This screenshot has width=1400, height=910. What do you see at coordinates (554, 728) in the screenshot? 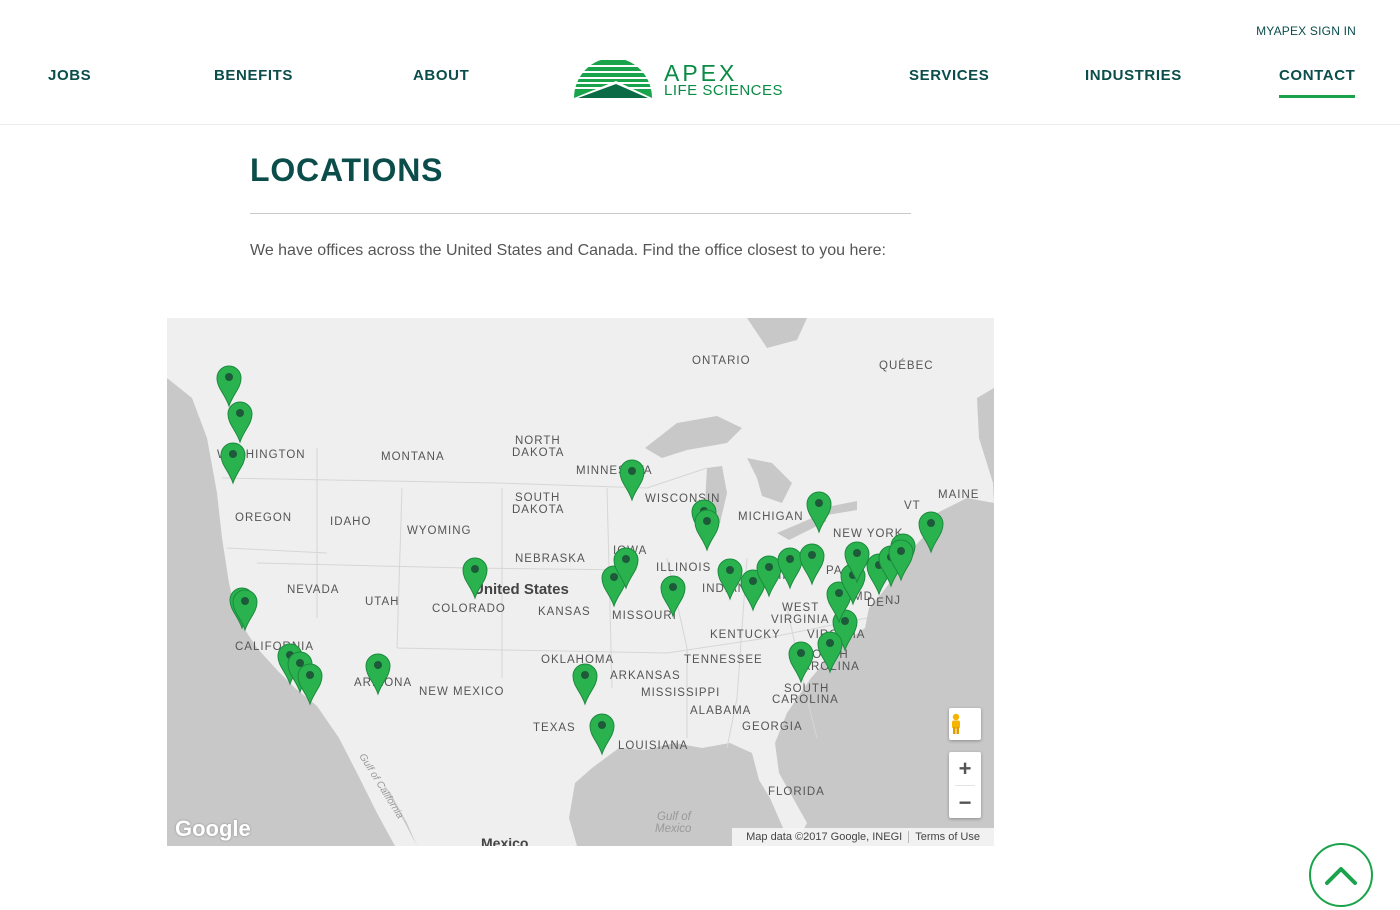
I see `map-label: TEXAS` at bounding box center [554, 728].